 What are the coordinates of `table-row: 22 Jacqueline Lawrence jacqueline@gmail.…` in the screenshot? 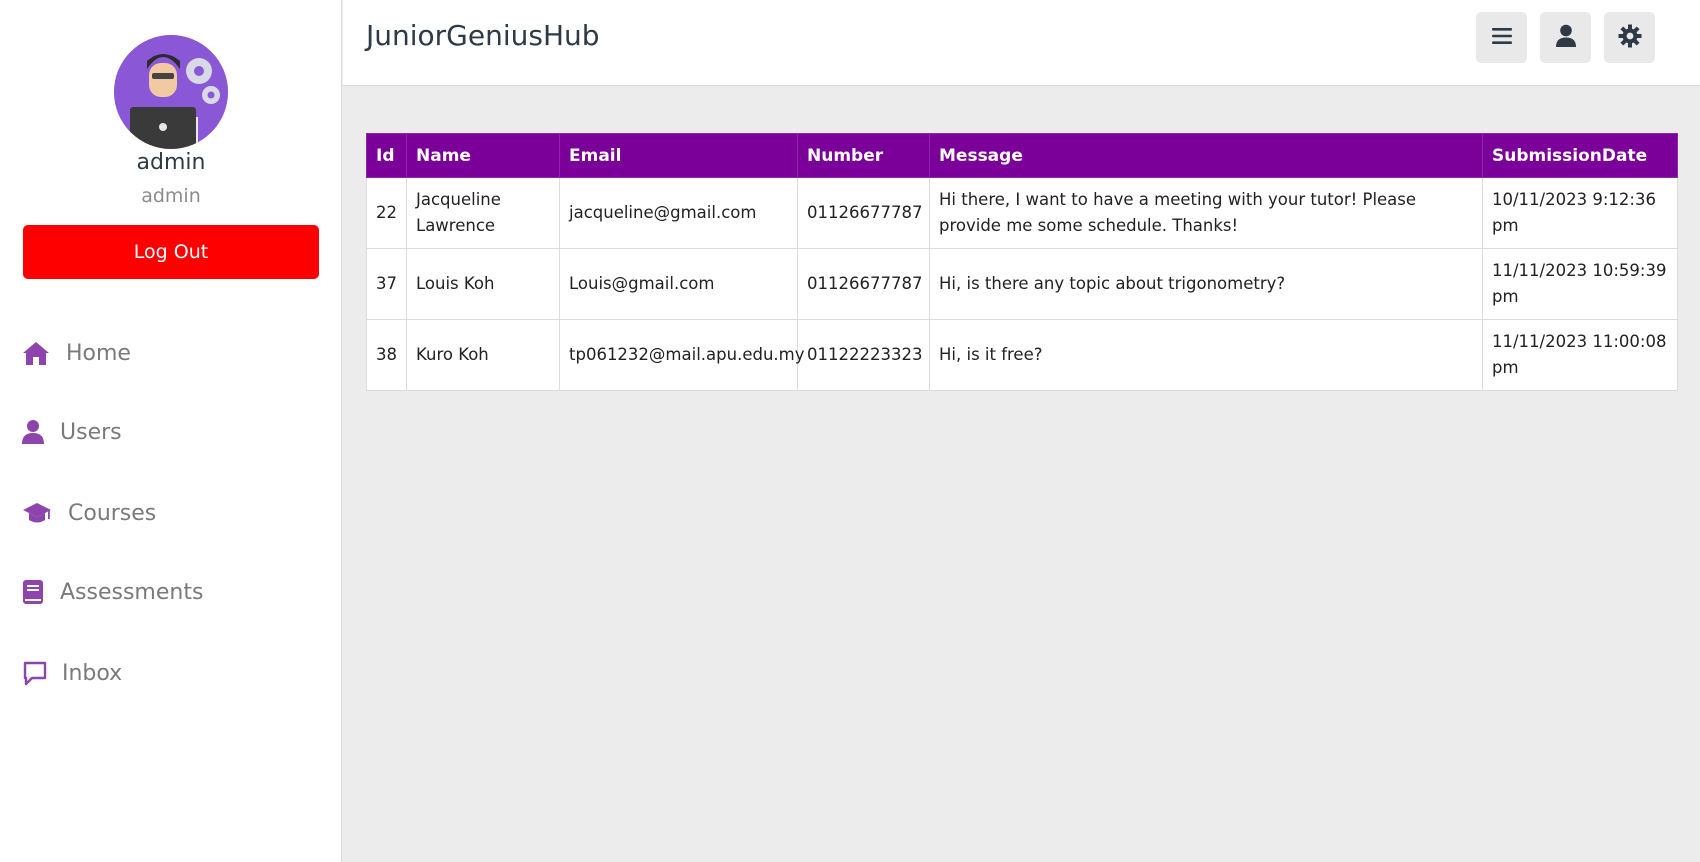 It's located at (1022, 213).